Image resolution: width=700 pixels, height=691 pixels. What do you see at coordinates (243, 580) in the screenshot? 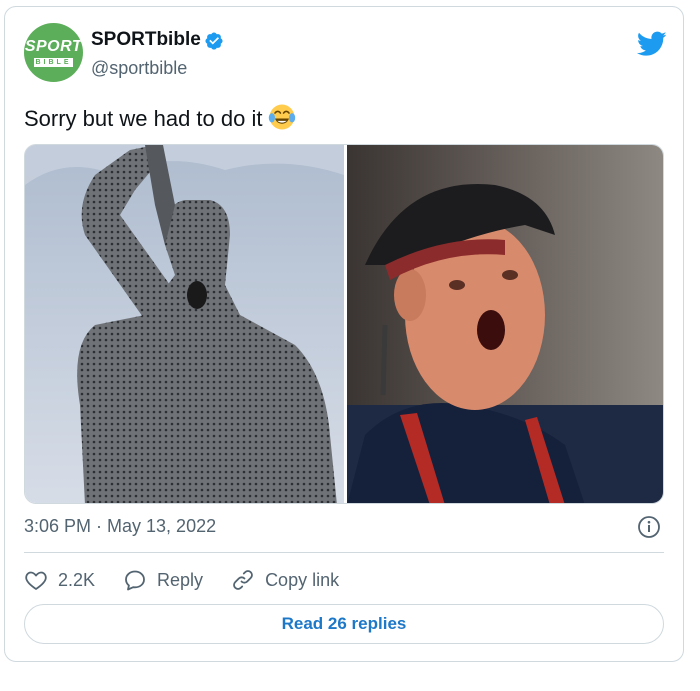
I see `link-icon` at bounding box center [243, 580].